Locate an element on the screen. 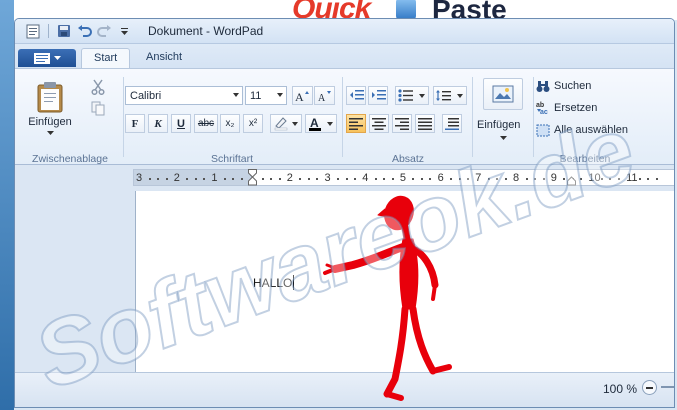 The image size is (677, 410). svg-text: ac is located at coordinates (544, 112).